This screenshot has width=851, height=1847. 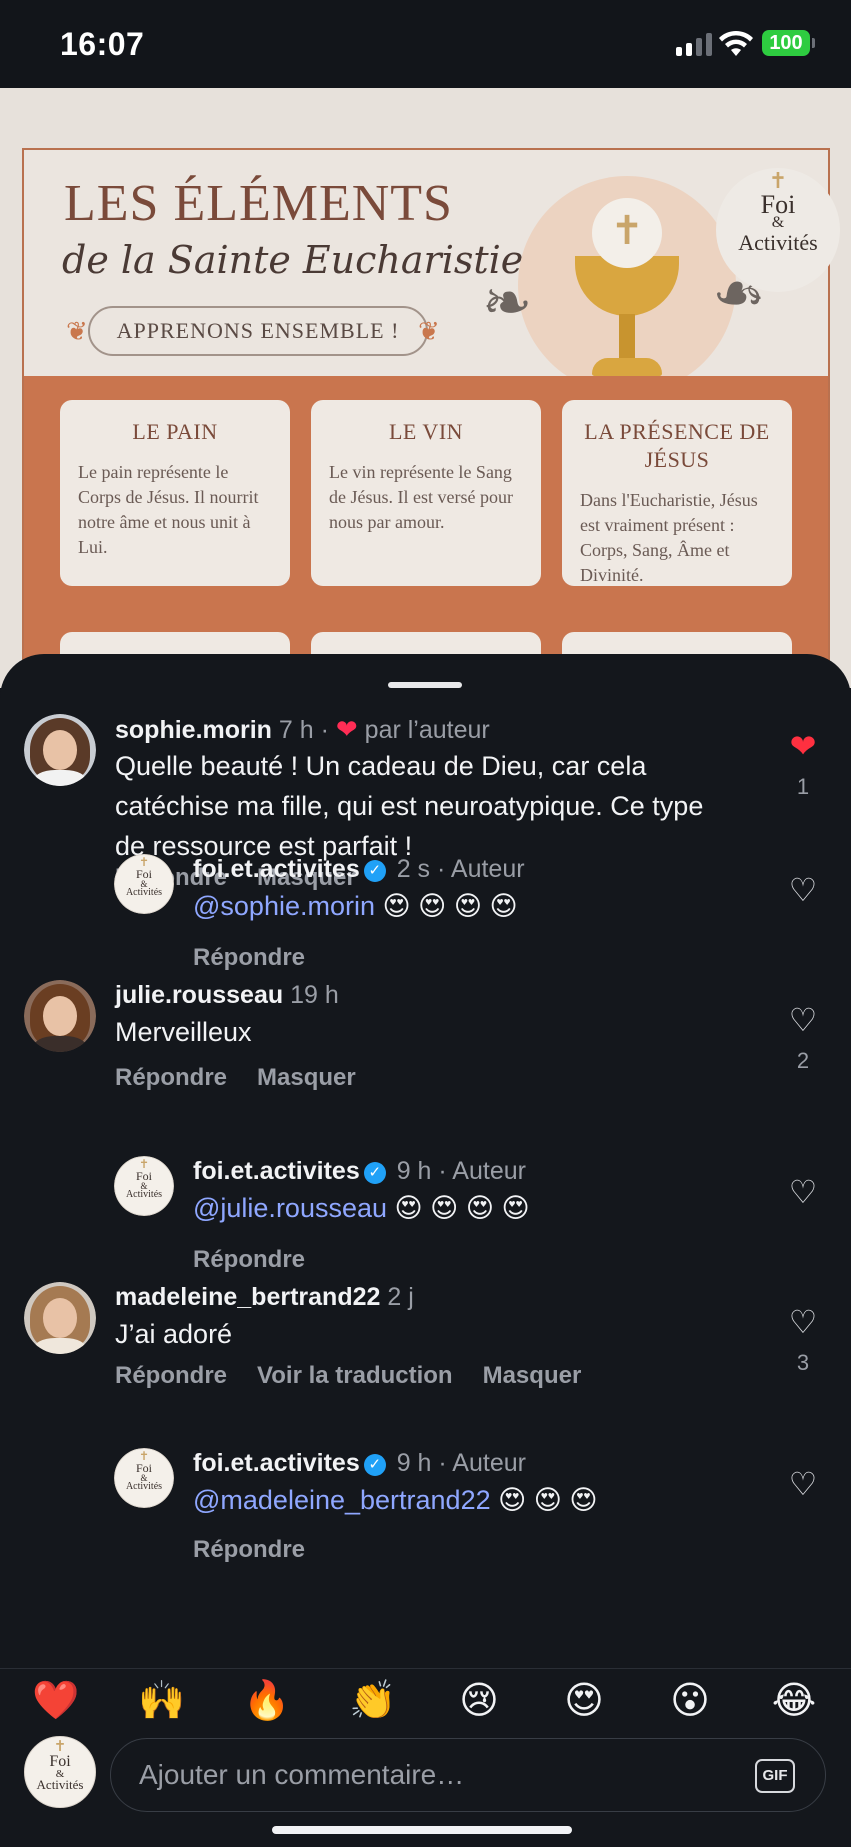 I want to click on like-button: ♡ 3, so click(x=803, y=1340).